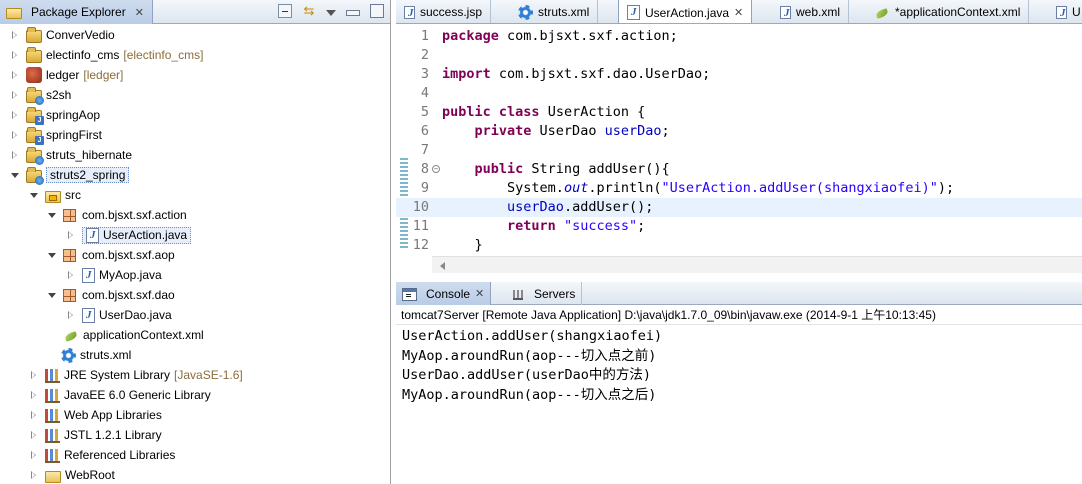 The height and width of the screenshot is (484, 1082). What do you see at coordinates (554, 11) in the screenshot?
I see `tab-struts-xml: struts.xml` at bounding box center [554, 11].